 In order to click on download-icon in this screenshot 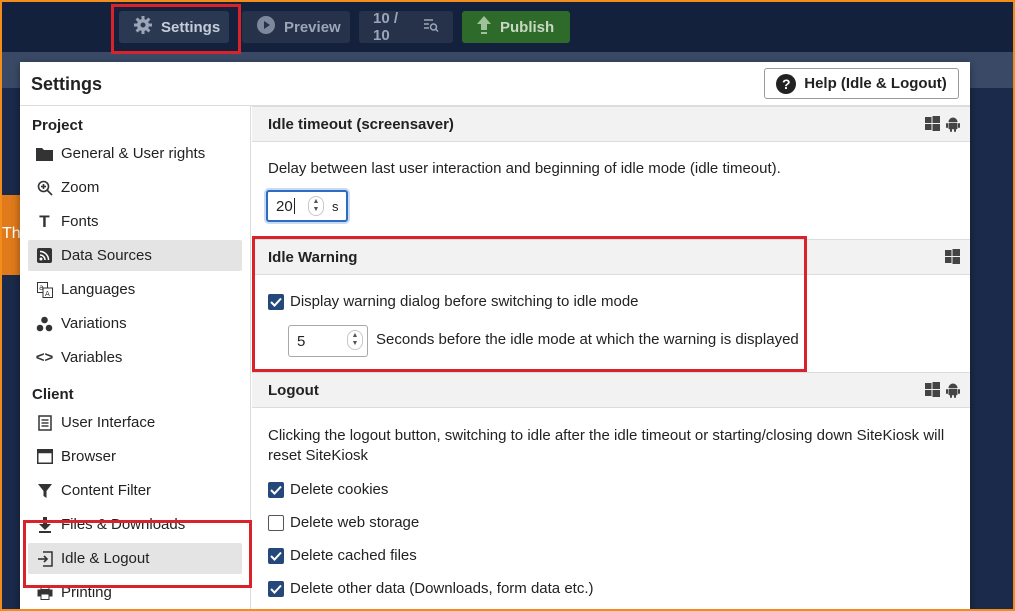, I will do `click(44, 524)`.